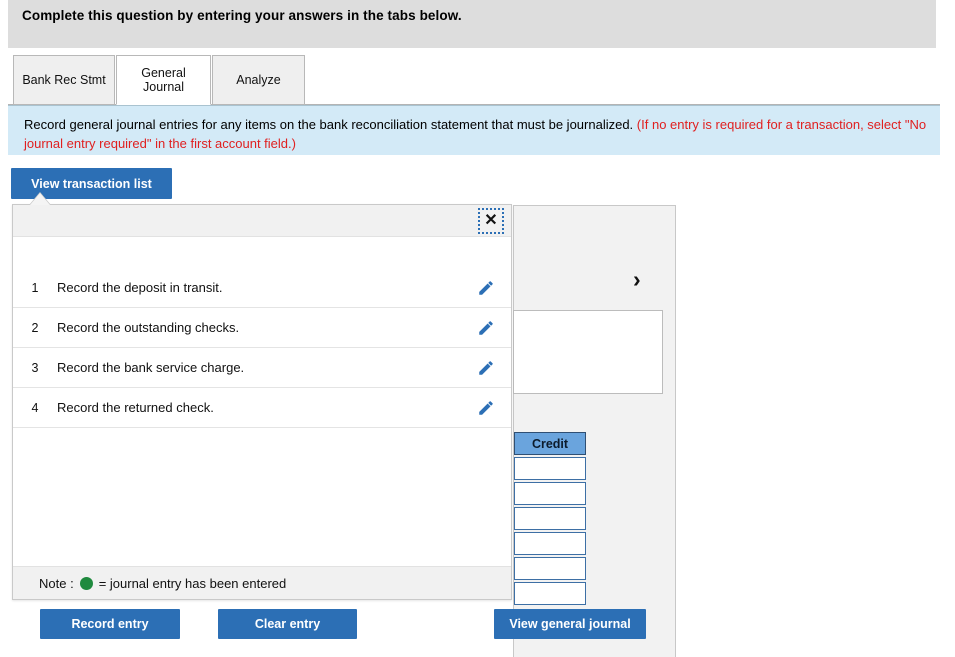 The width and height of the screenshot is (955, 657). I want to click on clear-entry-button: Clear entry, so click(287, 624).